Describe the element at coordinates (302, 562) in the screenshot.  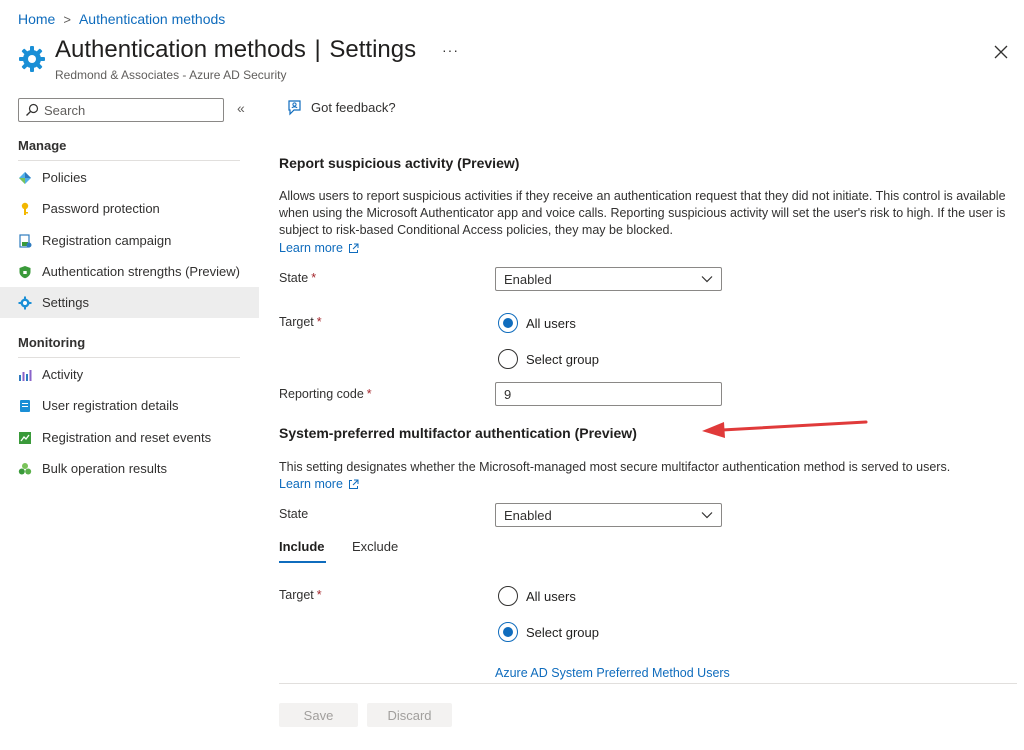
I see `tab-active-underline` at that location.